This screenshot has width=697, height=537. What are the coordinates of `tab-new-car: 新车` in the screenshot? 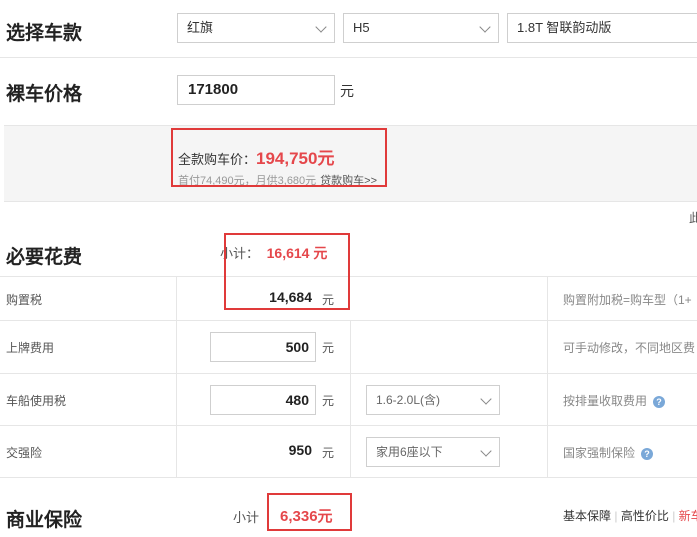 It's located at (688, 516).